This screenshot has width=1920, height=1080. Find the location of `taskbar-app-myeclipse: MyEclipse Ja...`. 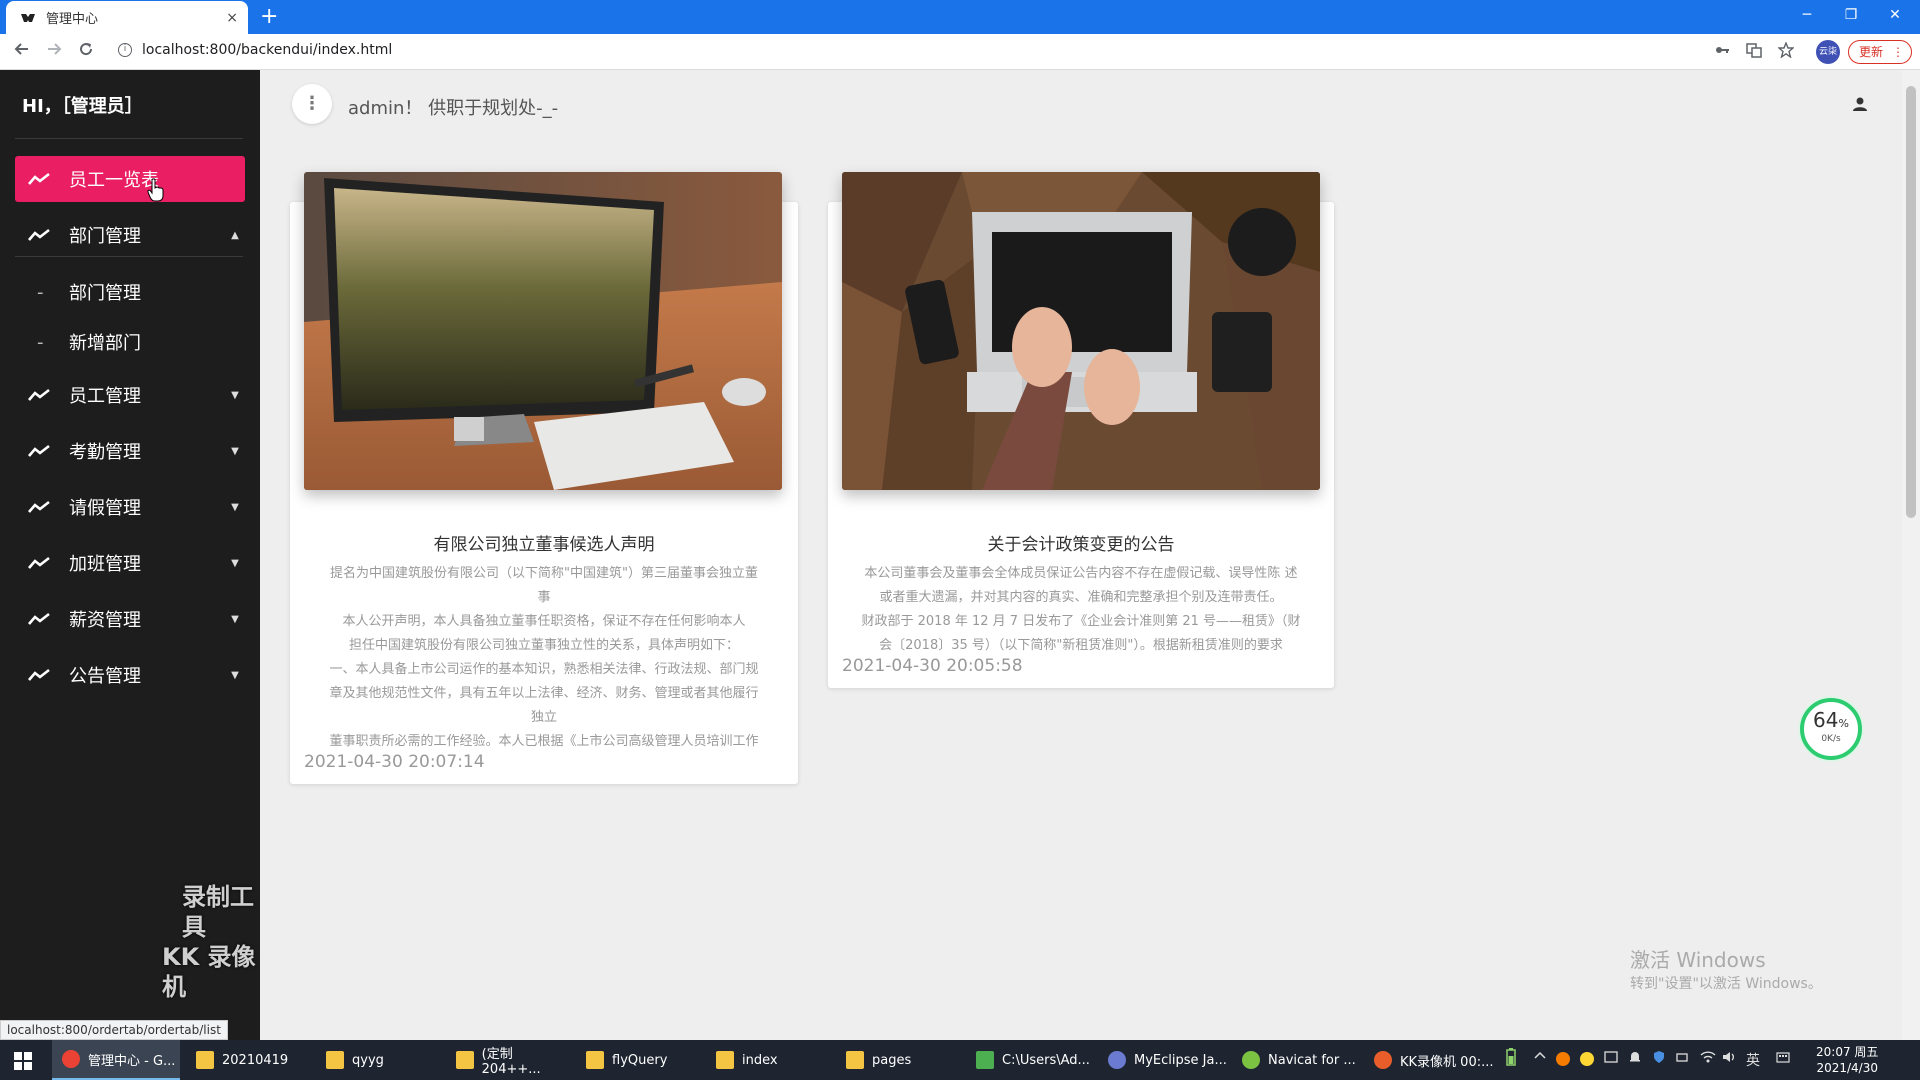

taskbar-app-myeclipse: MyEclipse Ja... is located at coordinates (1163, 1060).